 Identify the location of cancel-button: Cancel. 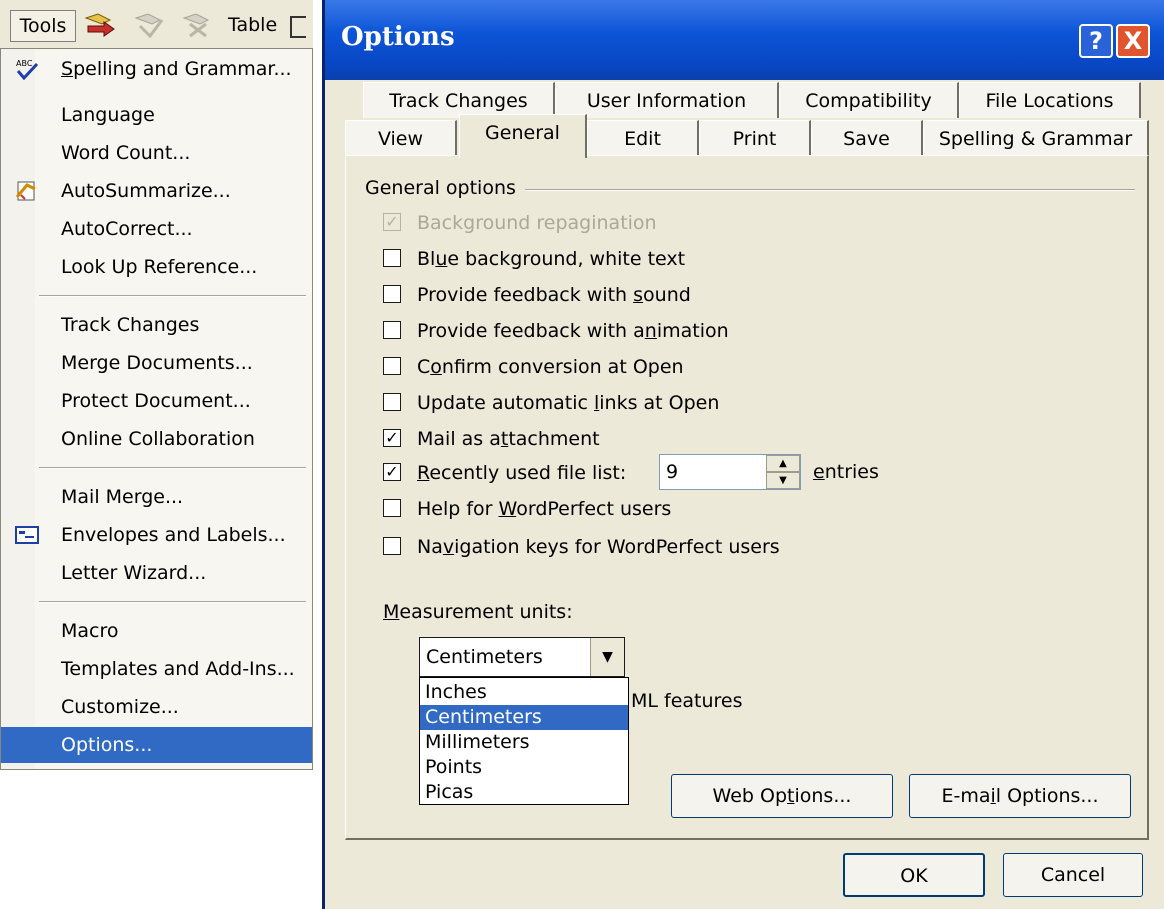
(1073, 875).